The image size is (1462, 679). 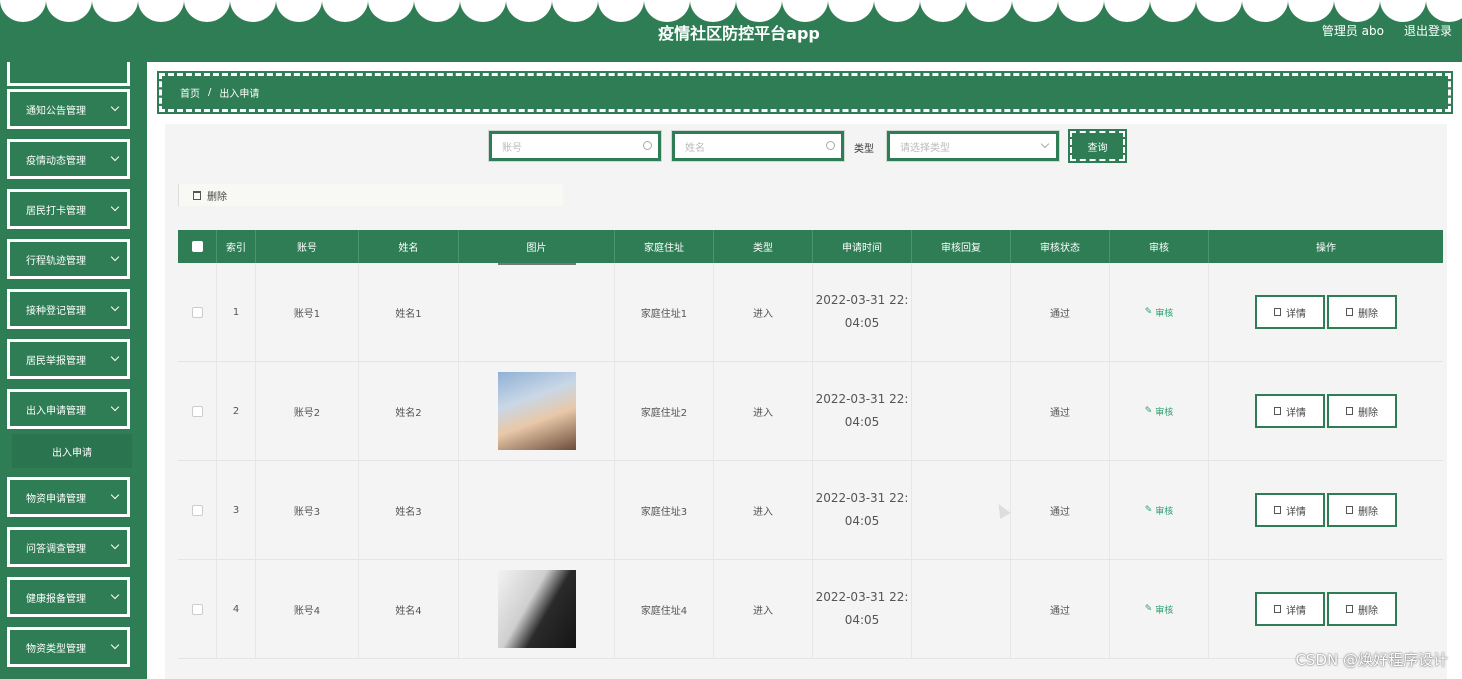 I want to click on batch-delete-bar: 删除, so click(x=370, y=195).